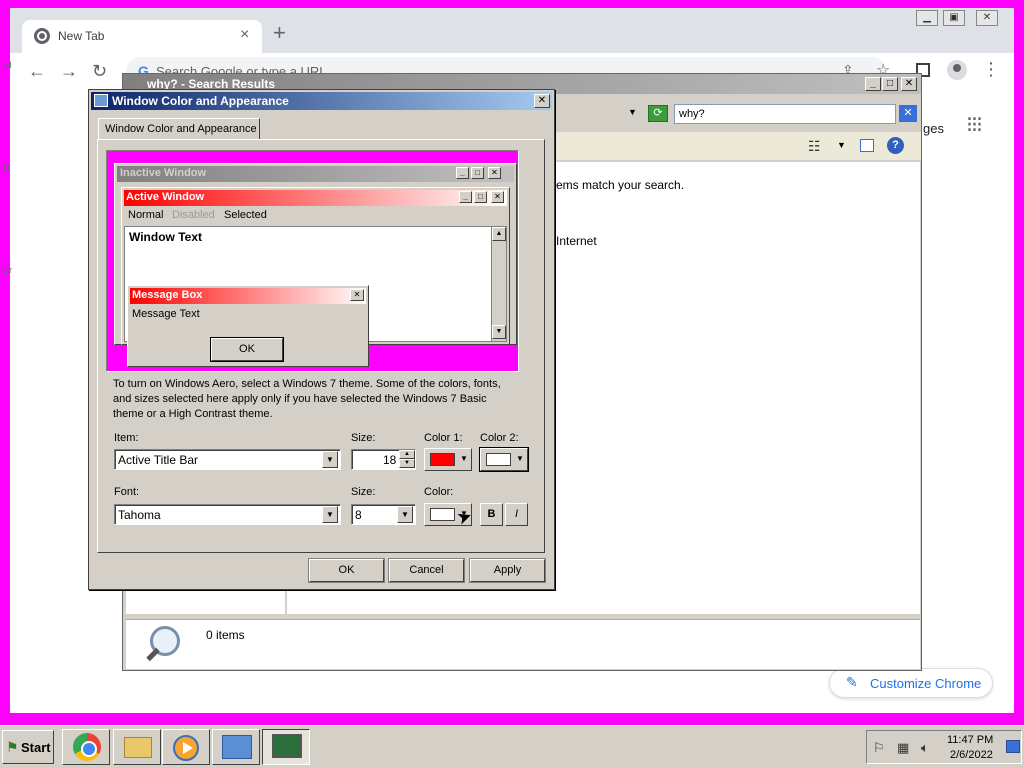 The width and height of the screenshot is (1024, 768). Describe the element at coordinates (383, 514) in the screenshot. I see `font-size-combobox: 8 ▼` at that location.